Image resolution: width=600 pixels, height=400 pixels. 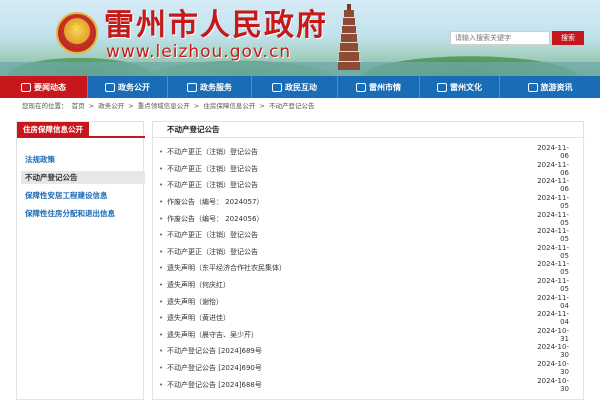 I want to click on list-item-title-link: 不动产登记公告 [2024]688号, so click(x=348, y=385).